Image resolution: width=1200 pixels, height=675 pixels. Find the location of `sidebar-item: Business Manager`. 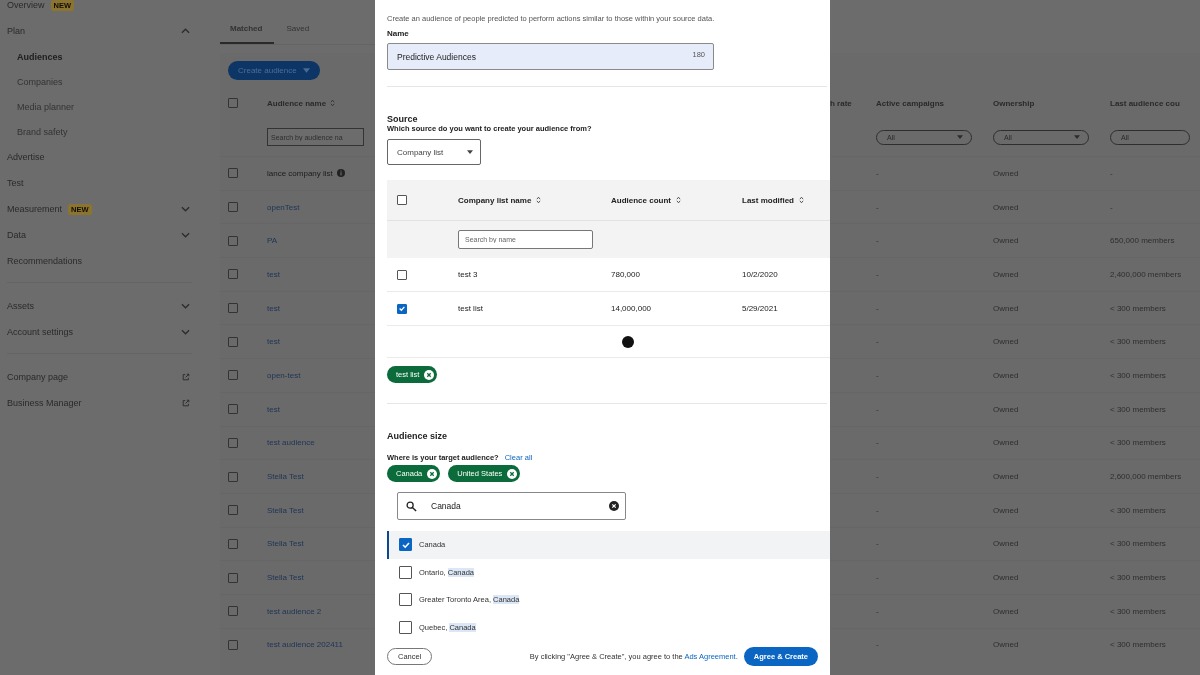

sidebar-item: Business Manager is located at coordinates (99, 403).